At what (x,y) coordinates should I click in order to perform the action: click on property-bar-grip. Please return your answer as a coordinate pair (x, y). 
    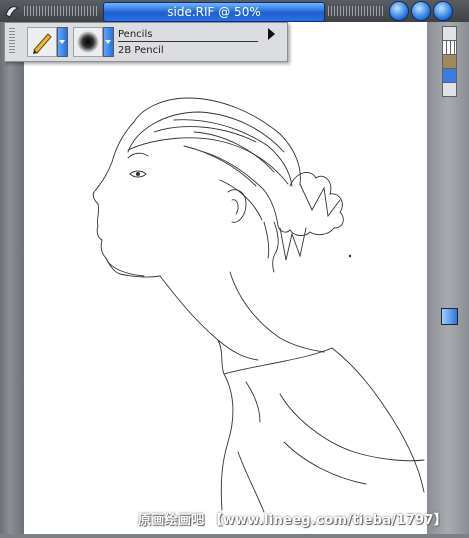
    Looking at the image, I should click on (12, 41).